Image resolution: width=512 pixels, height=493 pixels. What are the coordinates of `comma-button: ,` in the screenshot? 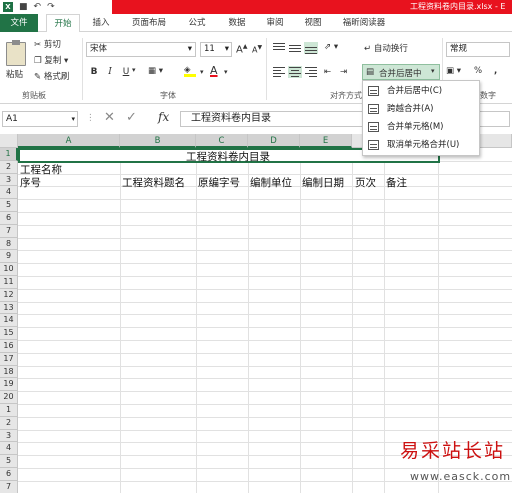 It's located at (495, 71).